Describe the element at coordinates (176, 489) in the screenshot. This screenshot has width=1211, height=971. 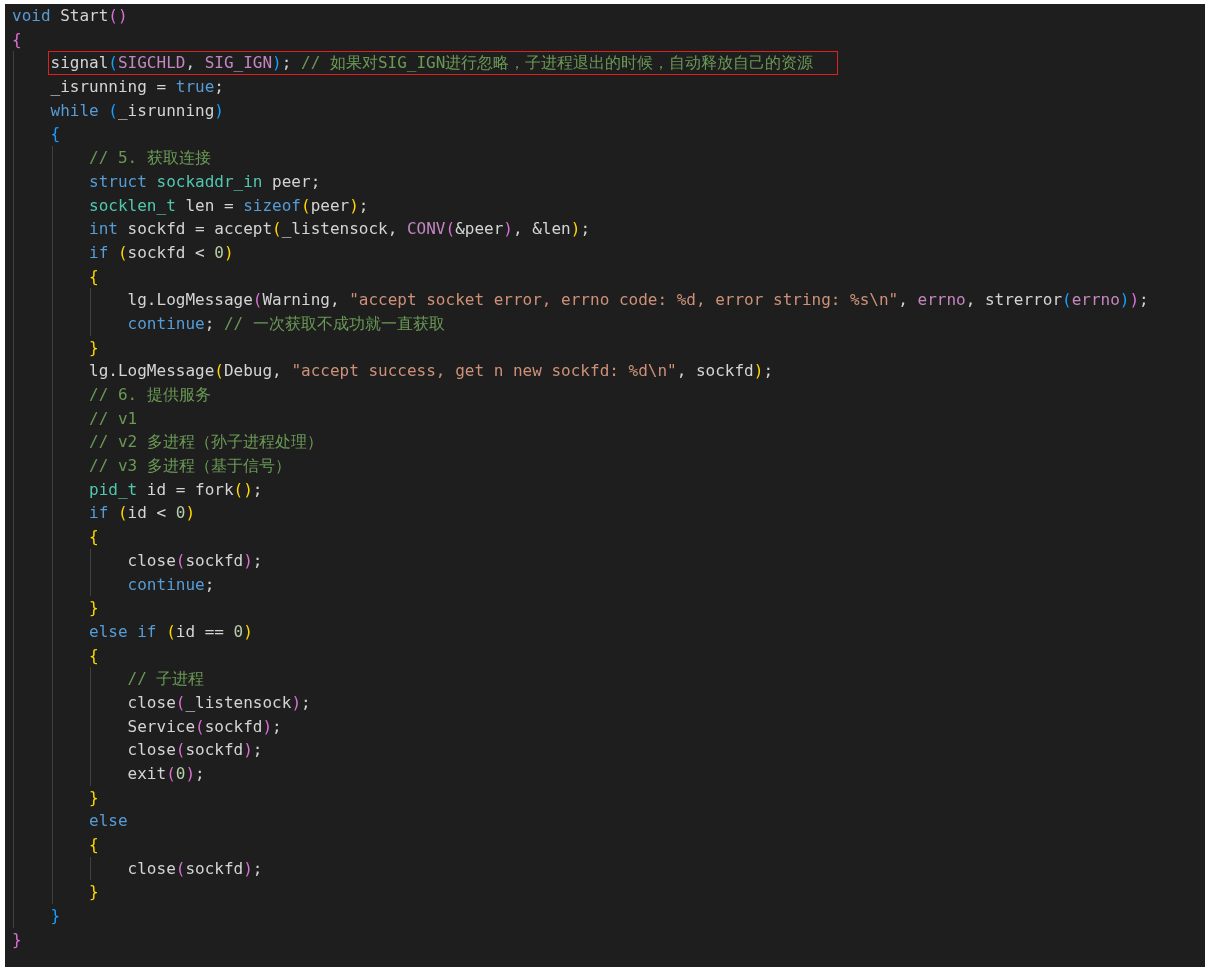
I see `code-line: pid_t id = fork();` at that location.